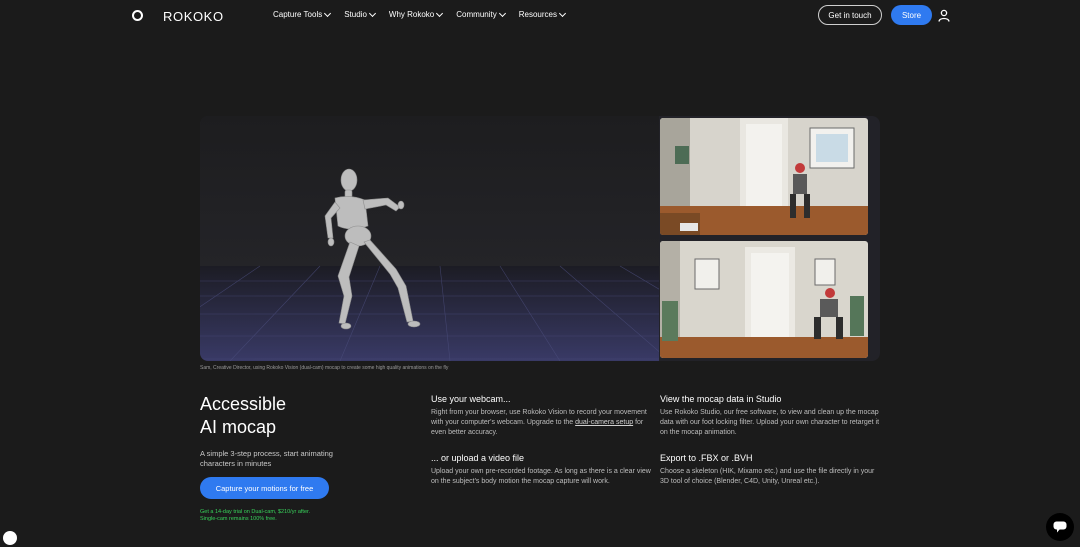 This screenshot has width=1080, height=547. I want to click on menu-label: Why Rokoko, so click(411, 14).